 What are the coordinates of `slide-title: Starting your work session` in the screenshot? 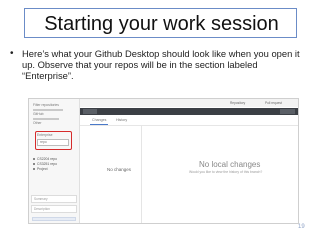 It's located at (161, 24).